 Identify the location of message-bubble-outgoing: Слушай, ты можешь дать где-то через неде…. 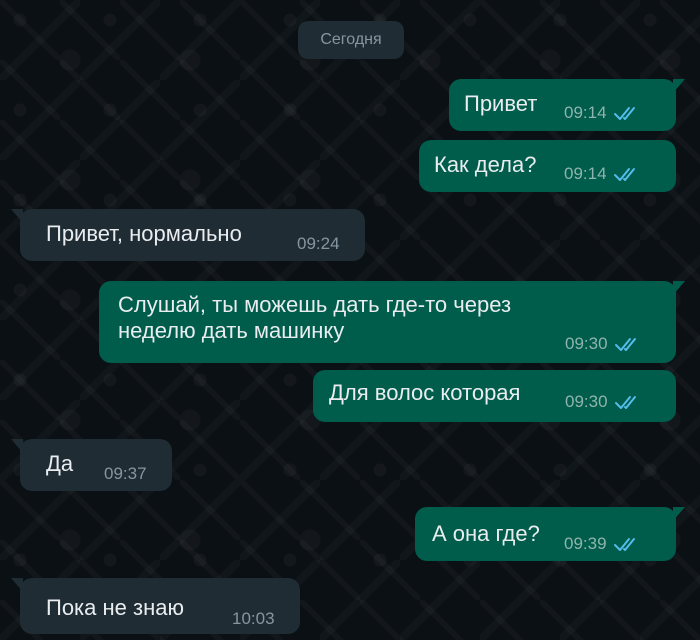
(392, 322).